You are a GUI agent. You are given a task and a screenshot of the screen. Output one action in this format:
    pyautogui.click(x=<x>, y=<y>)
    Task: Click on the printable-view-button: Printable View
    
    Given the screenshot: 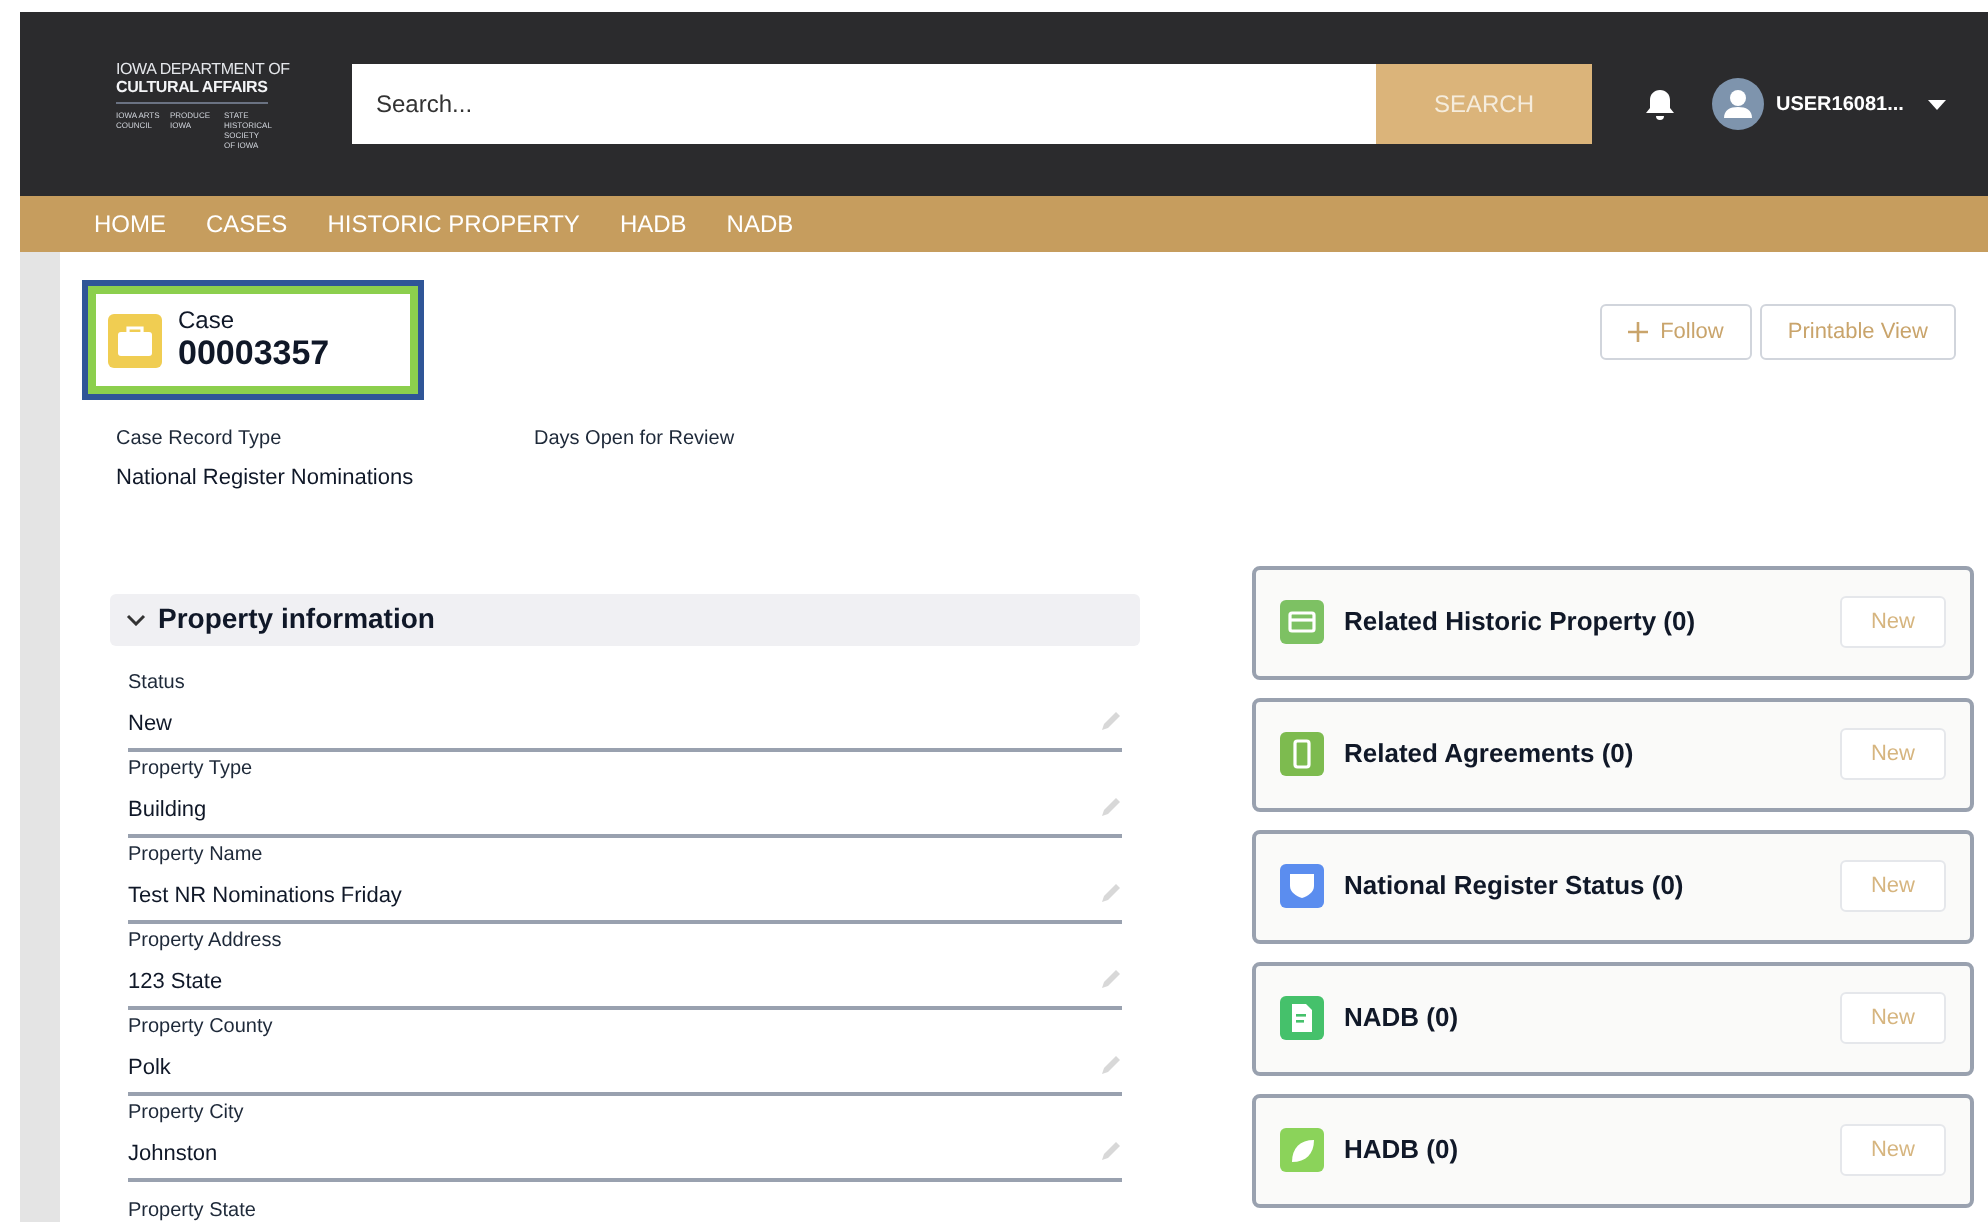 What is the action you would take?
    pyautogui.click(x=1857, y=332)
    